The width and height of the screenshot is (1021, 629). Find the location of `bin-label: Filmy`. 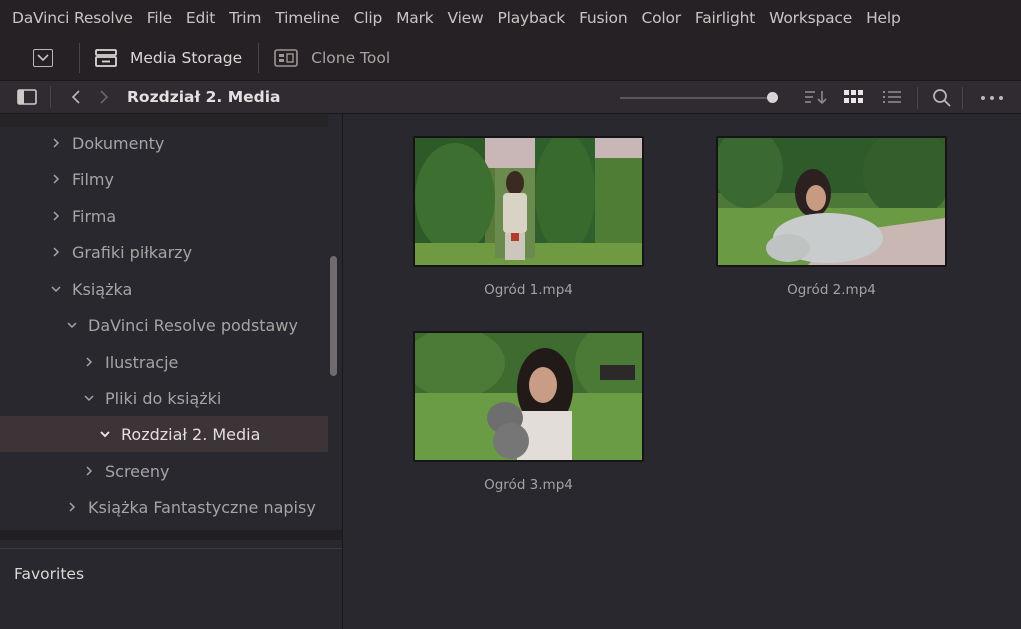

bin-label: Filmy is located at coordinates (93, 179).